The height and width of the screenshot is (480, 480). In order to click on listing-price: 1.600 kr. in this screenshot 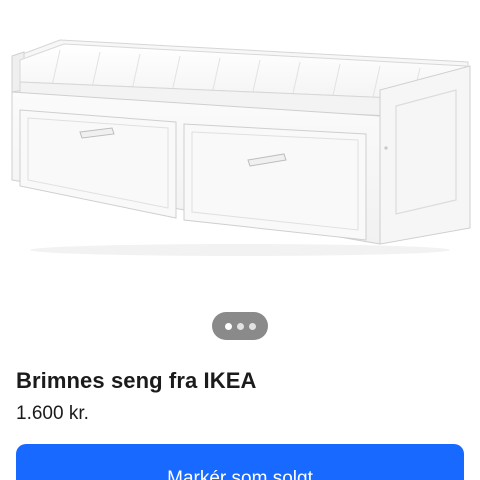, I will do `click(52, 413)`.